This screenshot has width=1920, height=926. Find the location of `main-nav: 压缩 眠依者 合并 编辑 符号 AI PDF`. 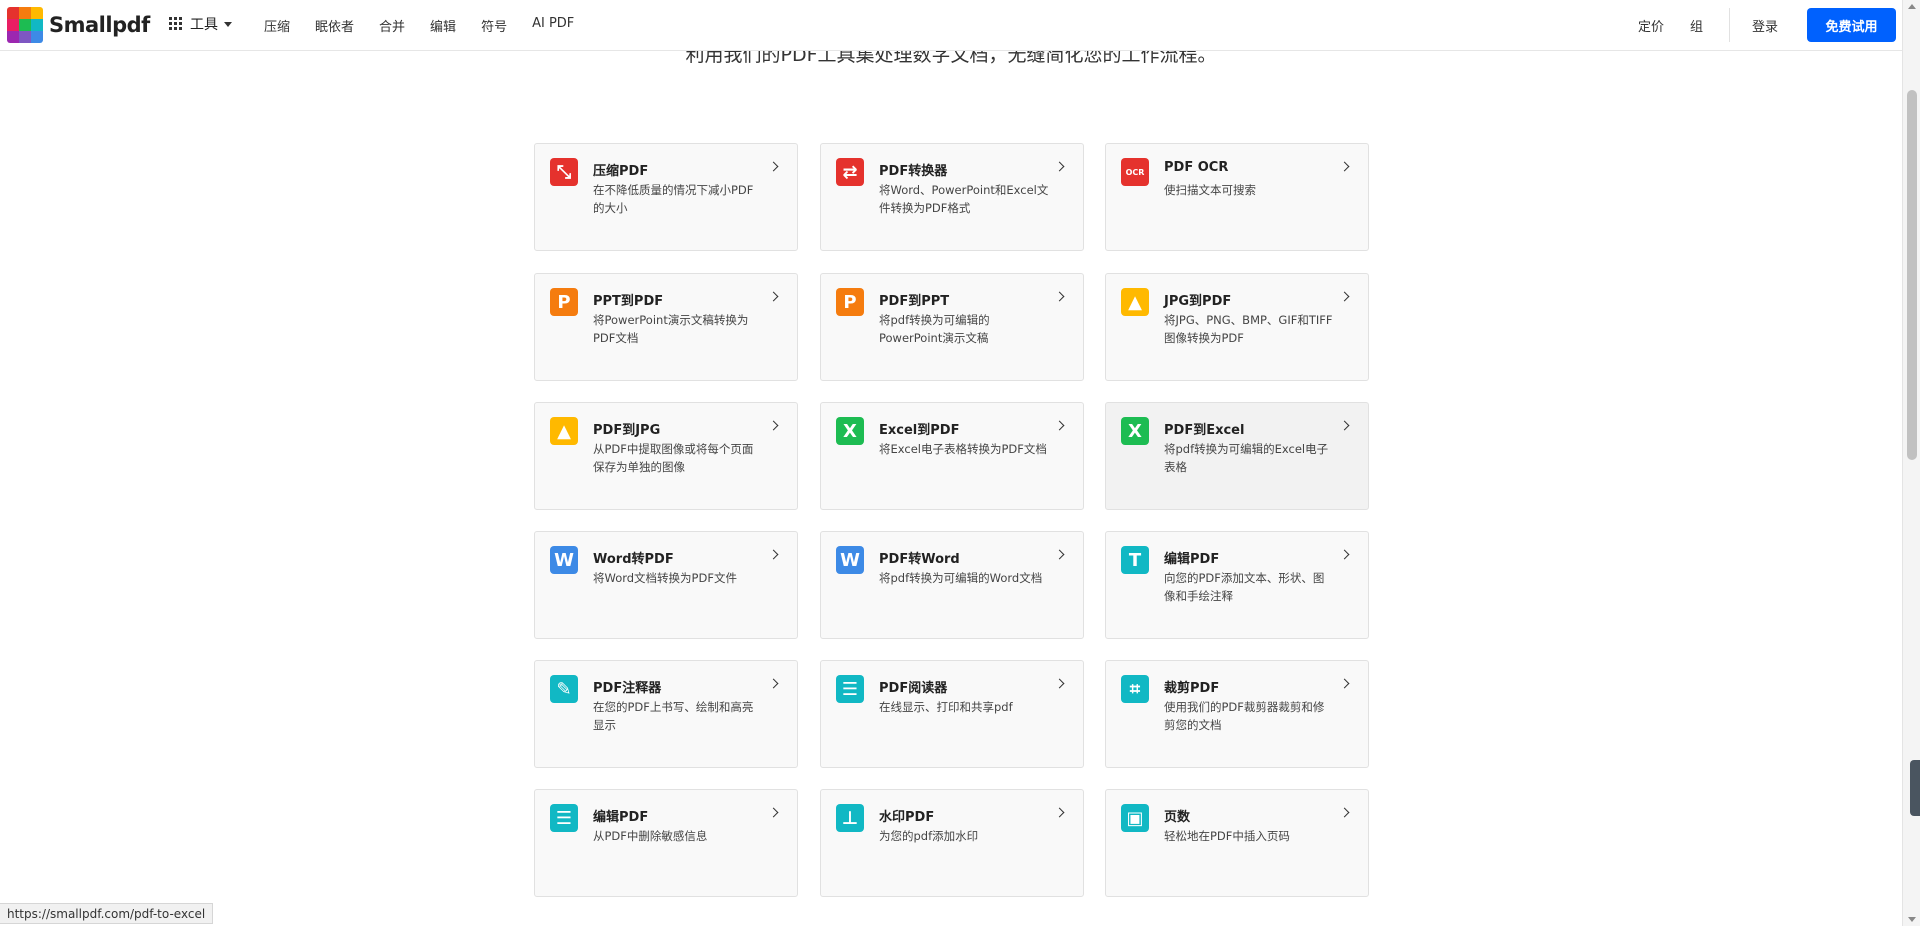

main-nav: 压缩 眠依者 合并 编辑 符号 AI PDF is located at coordinates (431, 25).